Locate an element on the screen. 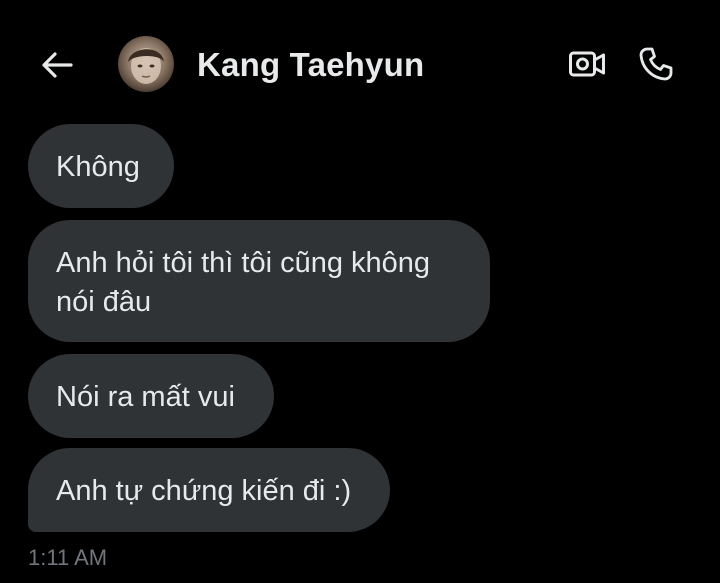  video-call-button is located at coordinates (587, 64).